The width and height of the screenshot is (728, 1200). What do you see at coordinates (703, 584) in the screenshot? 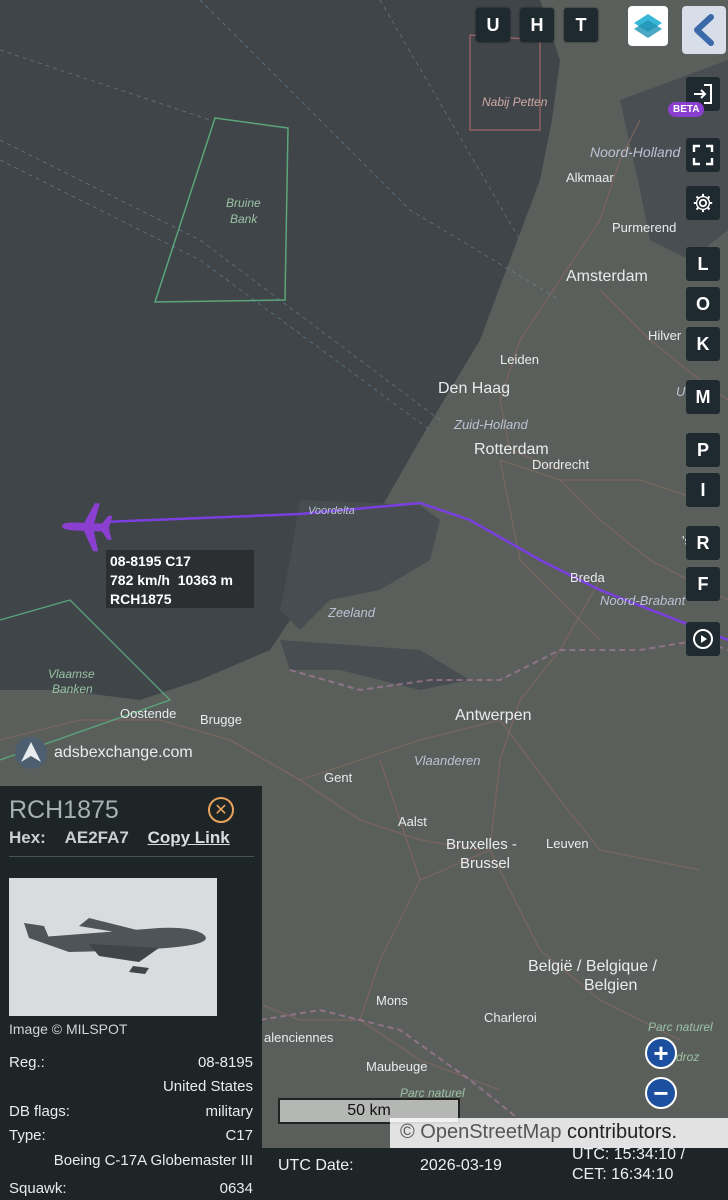
I see `f-button: F` at bounding box center [703, 584].